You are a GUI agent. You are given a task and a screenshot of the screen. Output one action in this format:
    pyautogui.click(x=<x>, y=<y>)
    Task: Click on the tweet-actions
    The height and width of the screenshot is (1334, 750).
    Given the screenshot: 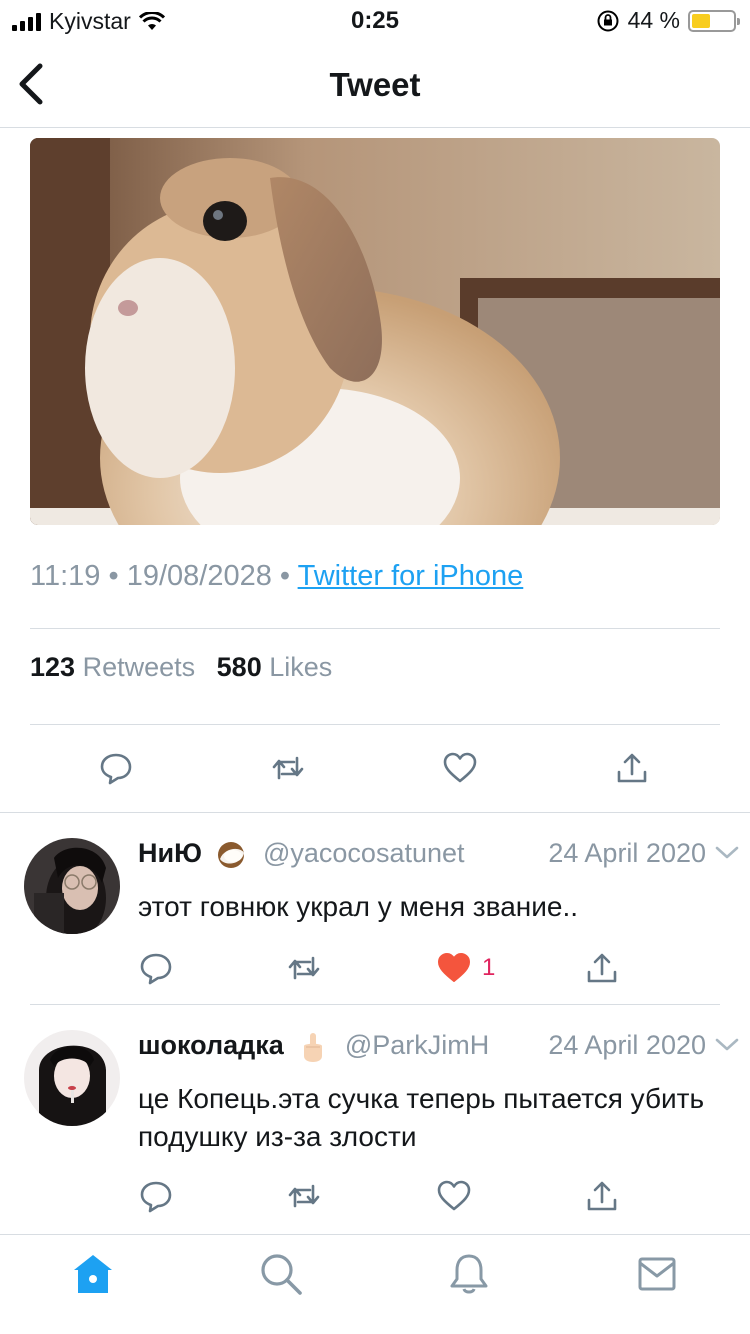 What is the action you would take?
    pyautogui.click(x=375, y=773)
    